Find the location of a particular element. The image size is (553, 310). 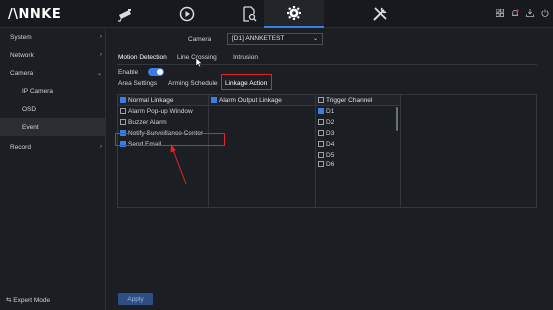

sidebar-item-camera: Camera ⌄ is located at coordinates (53, 73).